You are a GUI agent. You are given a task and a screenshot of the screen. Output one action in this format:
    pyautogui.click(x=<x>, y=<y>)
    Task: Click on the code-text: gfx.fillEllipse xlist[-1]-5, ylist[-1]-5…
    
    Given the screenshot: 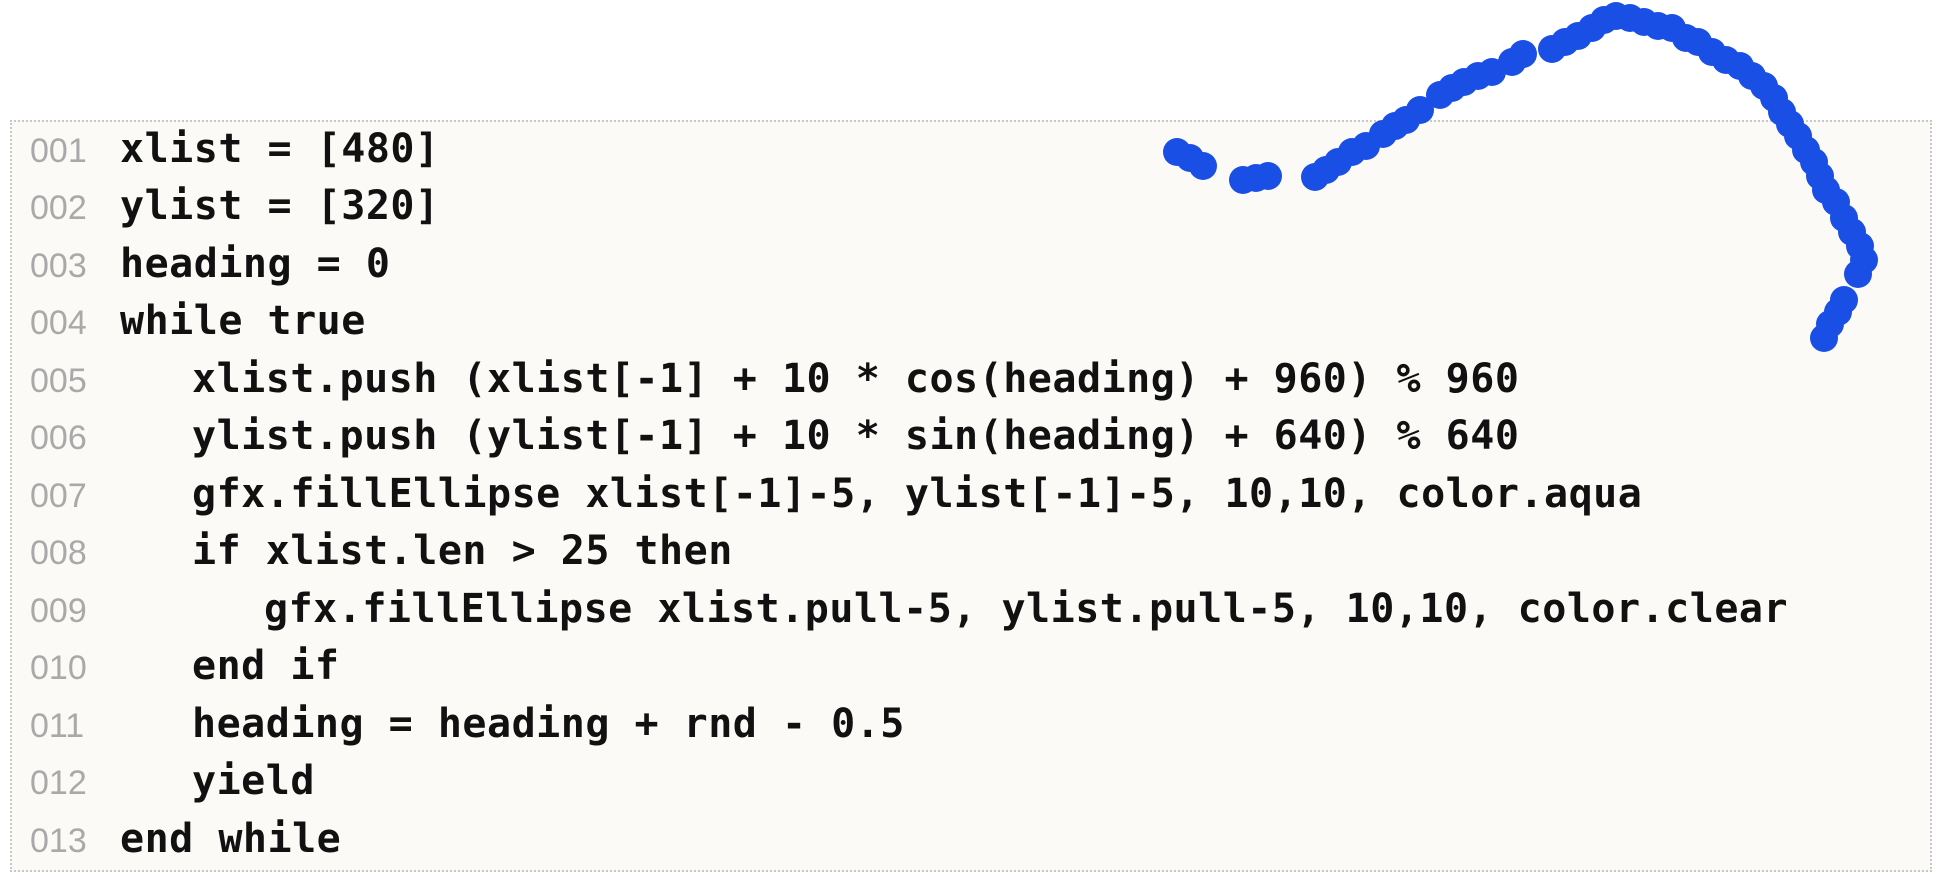 What is the action you would take?
    pyautogui.click(x=881, y=494)
    